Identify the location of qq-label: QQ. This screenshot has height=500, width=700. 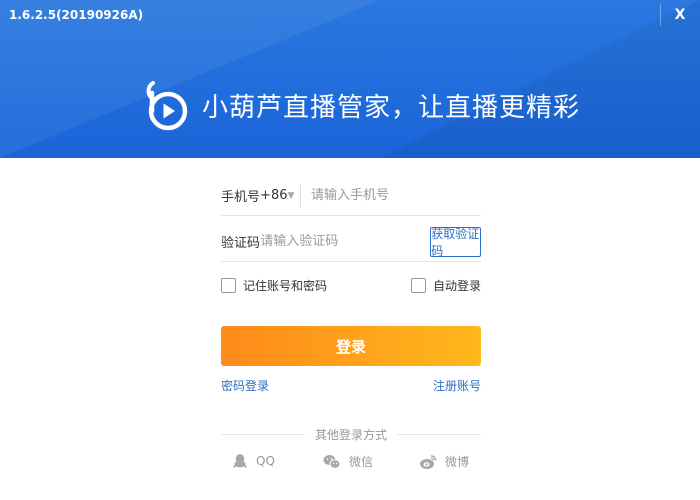
(265, 461).